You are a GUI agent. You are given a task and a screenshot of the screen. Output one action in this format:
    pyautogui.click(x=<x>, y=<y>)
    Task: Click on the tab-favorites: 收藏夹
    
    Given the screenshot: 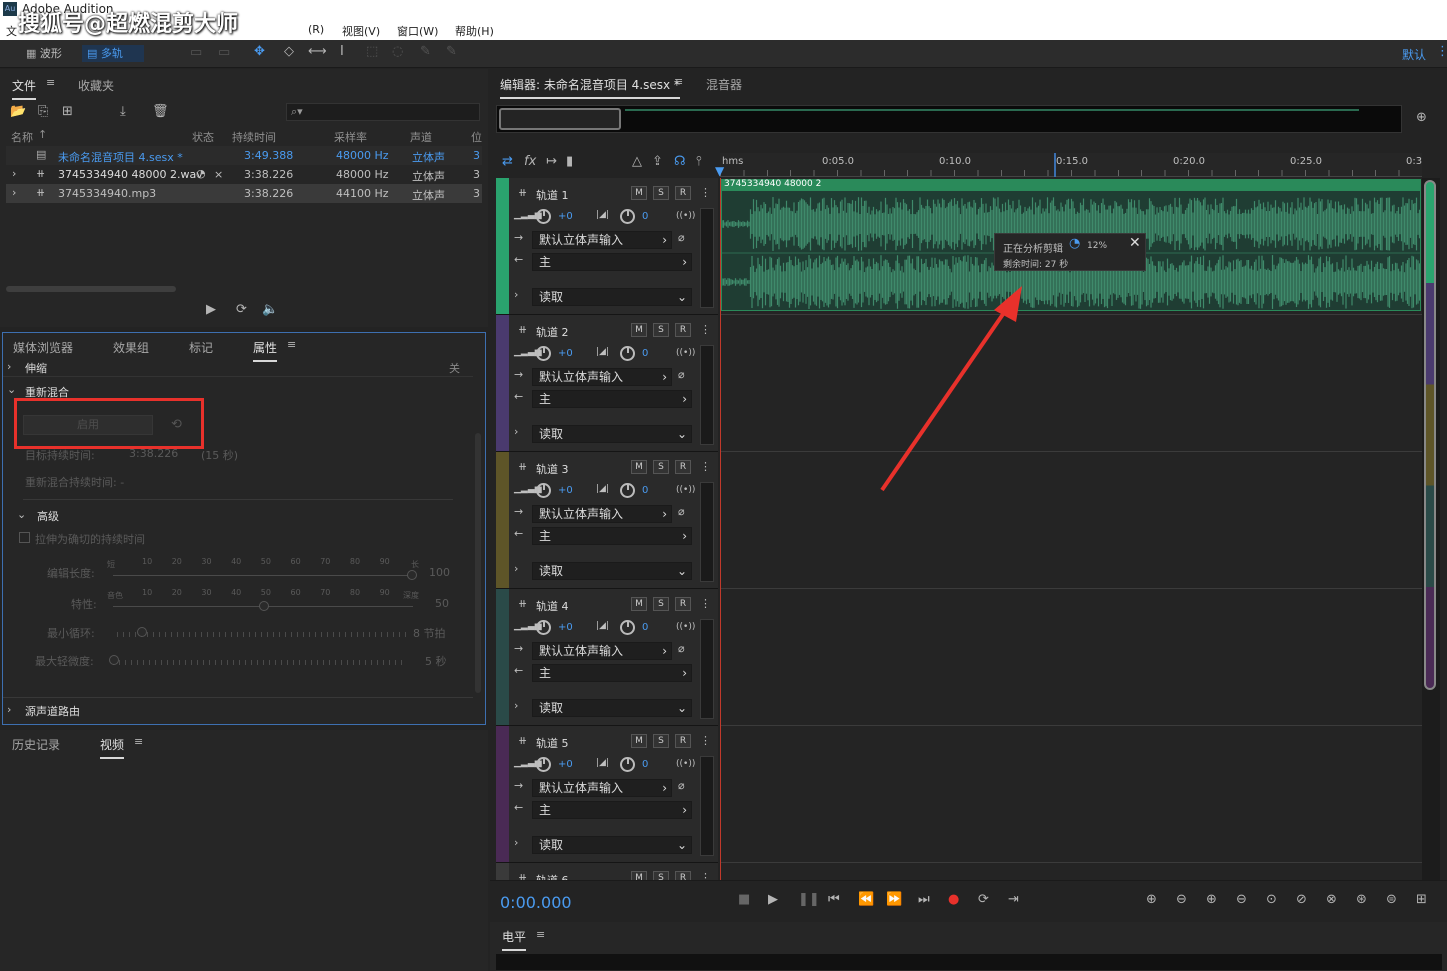 What is the action you would take?
    pyautogui.click(x=96, y=85)
    